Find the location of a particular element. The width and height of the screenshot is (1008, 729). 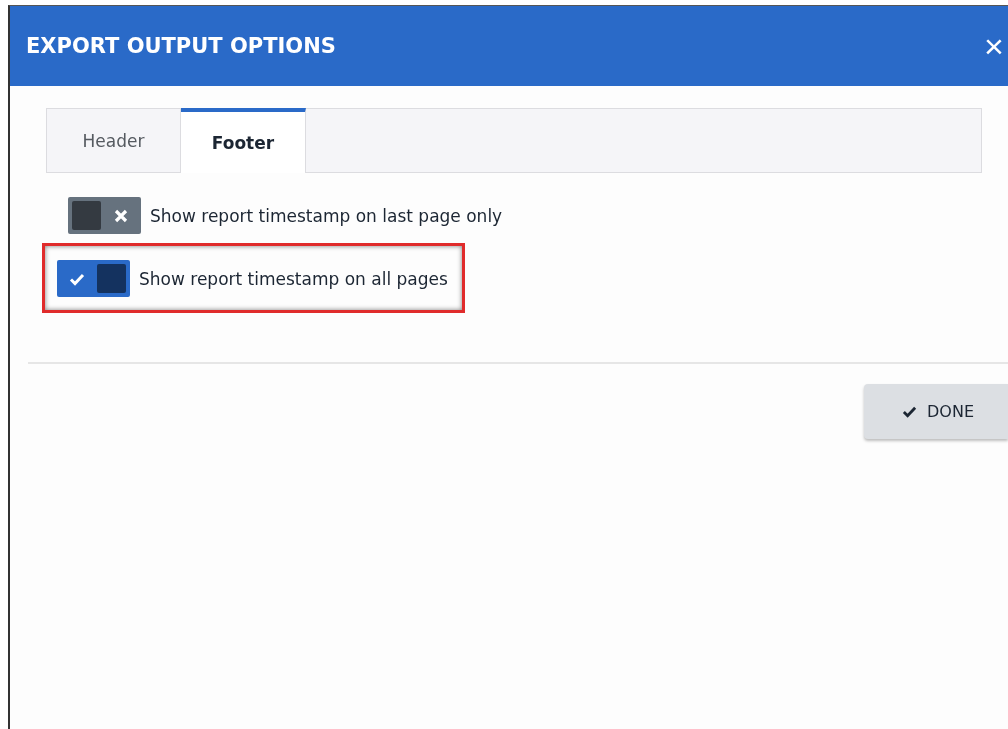

close-icon is located at coordinates (121, 215).